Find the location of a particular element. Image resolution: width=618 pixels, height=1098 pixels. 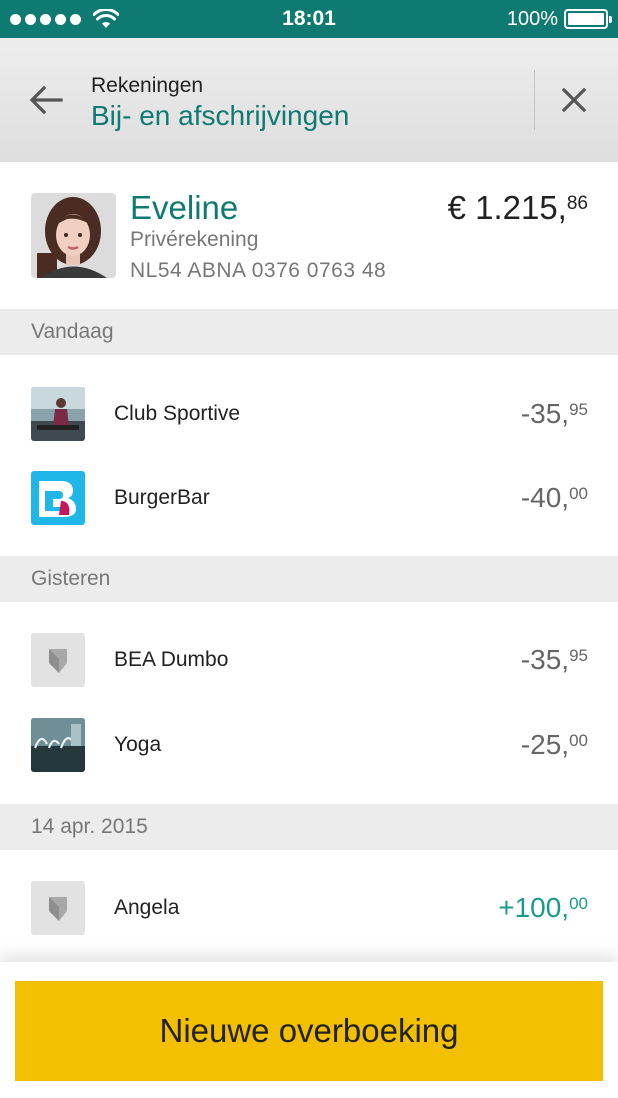

arrow-left-icon is located at coordinates (46, 100).